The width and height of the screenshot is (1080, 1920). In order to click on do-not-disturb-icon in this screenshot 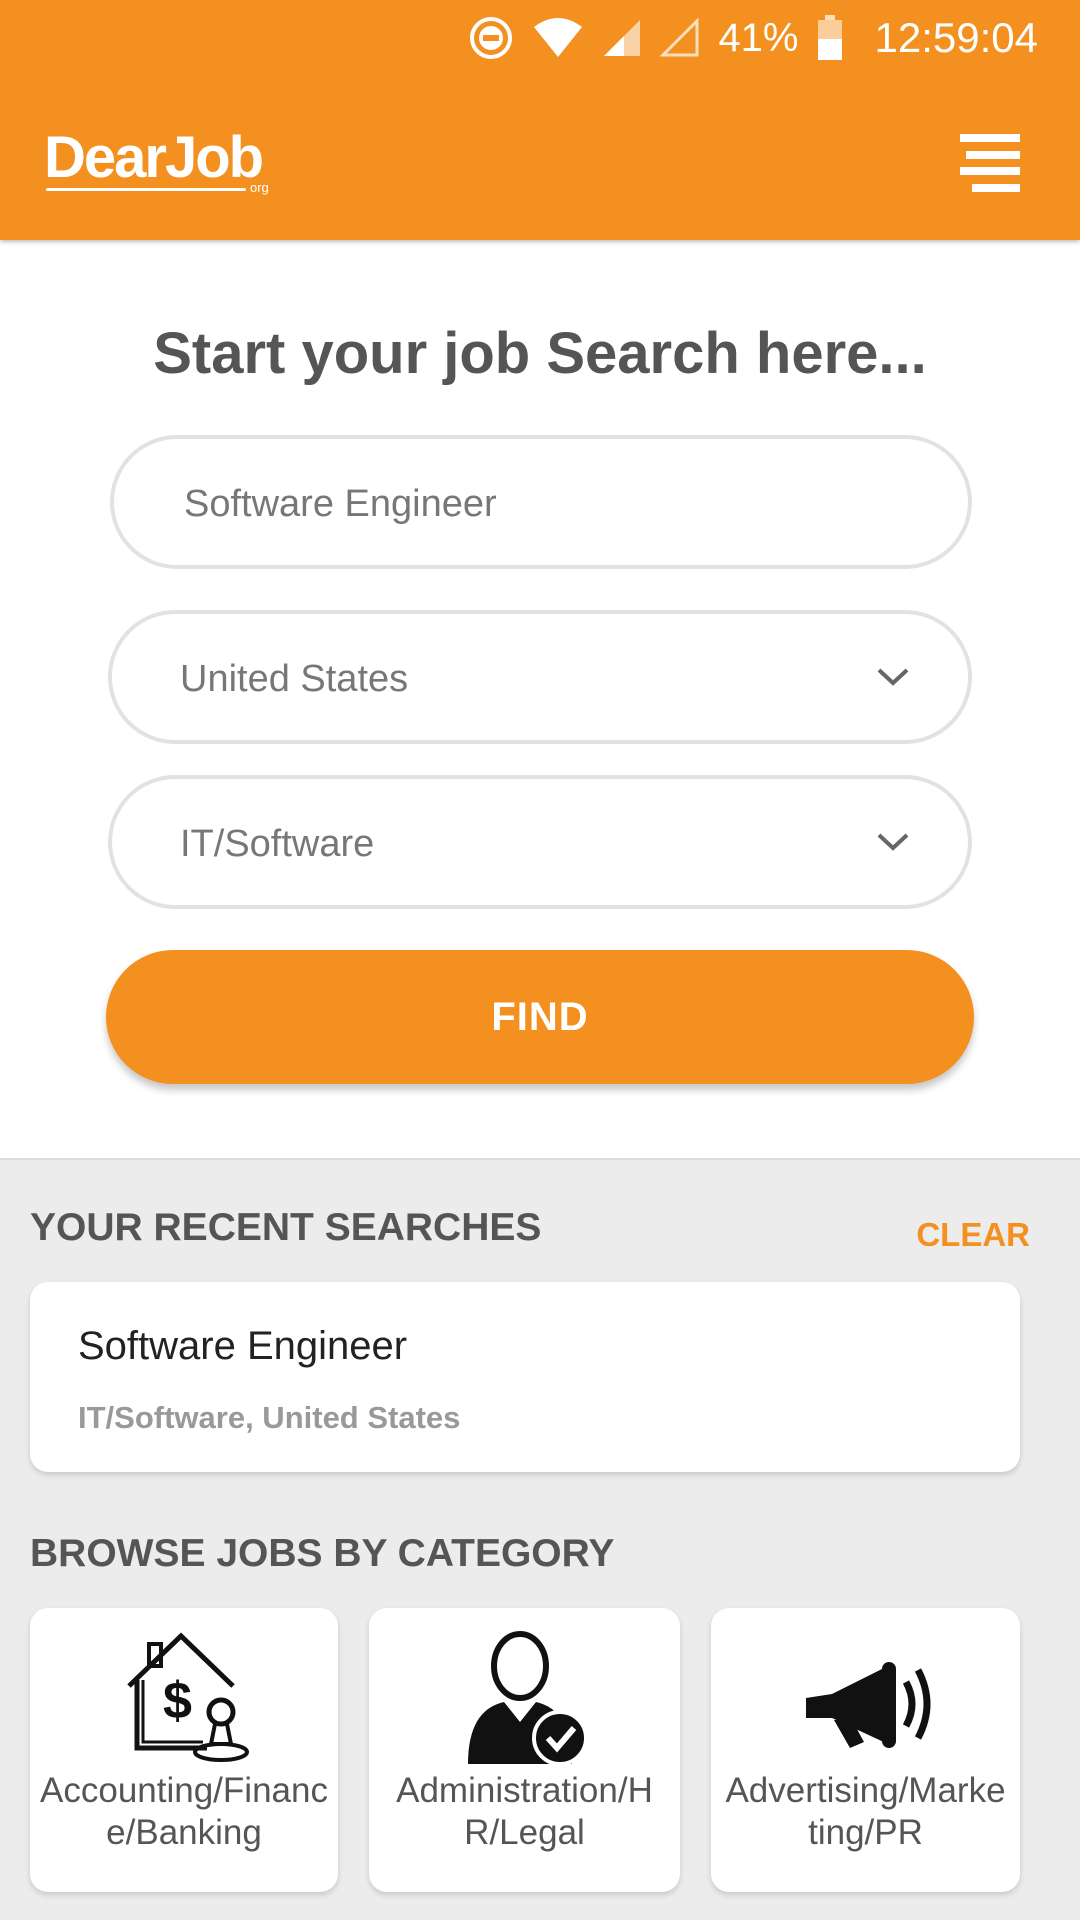, I will do `click(491, 38)`.